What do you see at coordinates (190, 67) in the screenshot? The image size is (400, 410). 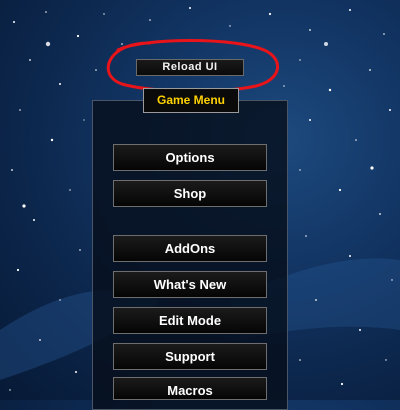 I see `reload-ui-button: Reload UI` at bounding box center [190, 67].